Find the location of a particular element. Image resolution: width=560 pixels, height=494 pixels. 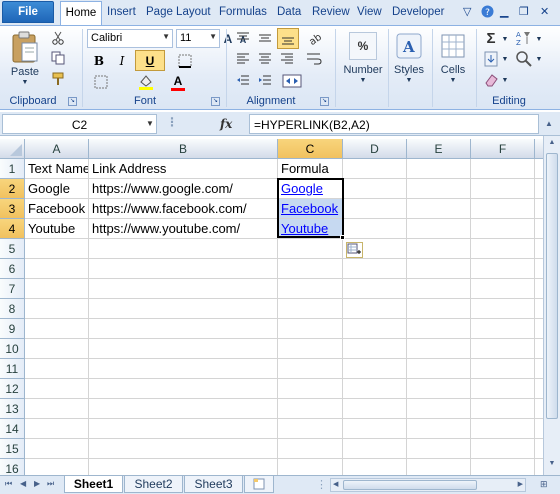

sheet-options-icon: ⊞ is located at coordinates (544, 484).